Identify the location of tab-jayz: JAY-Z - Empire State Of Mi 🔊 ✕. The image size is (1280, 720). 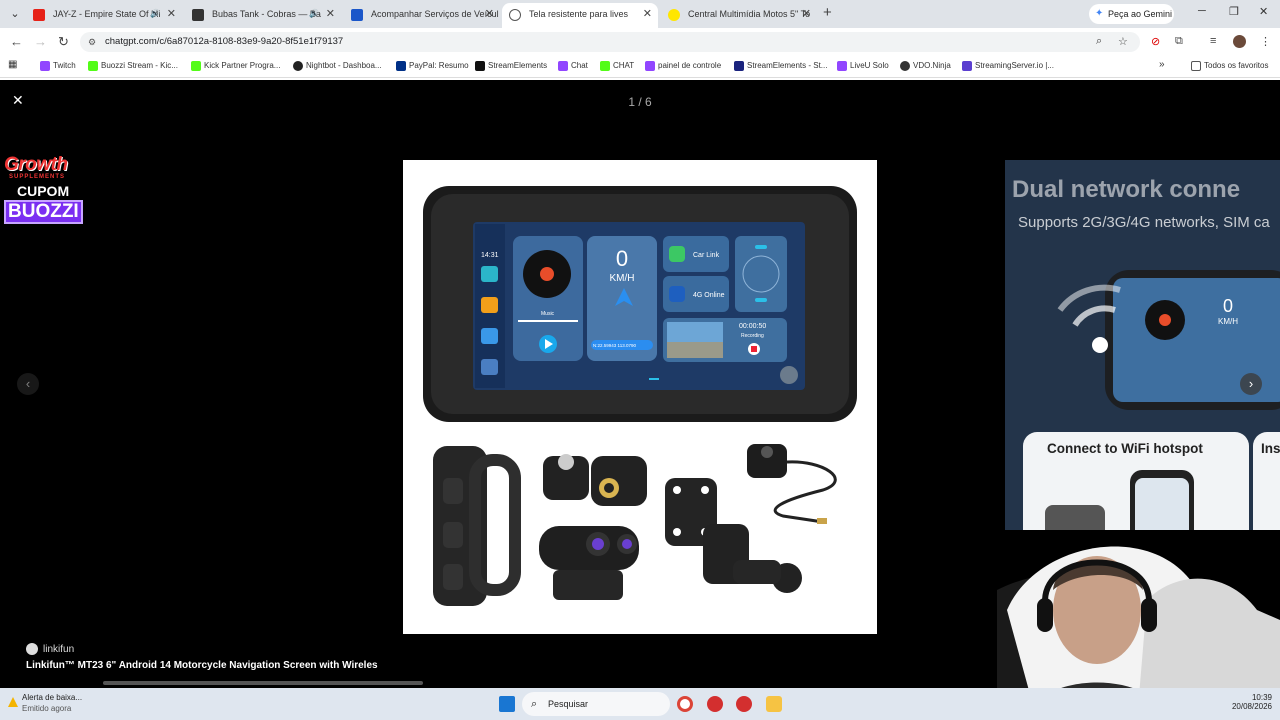
(104, 15).